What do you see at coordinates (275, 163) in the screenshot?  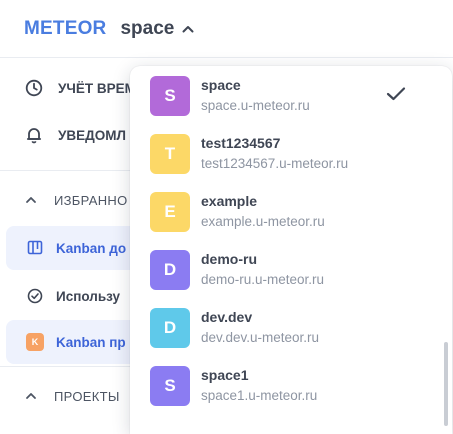 I see `workspace-domain: test1234567.u-meteor.ru` at bounding box center [275, 163].